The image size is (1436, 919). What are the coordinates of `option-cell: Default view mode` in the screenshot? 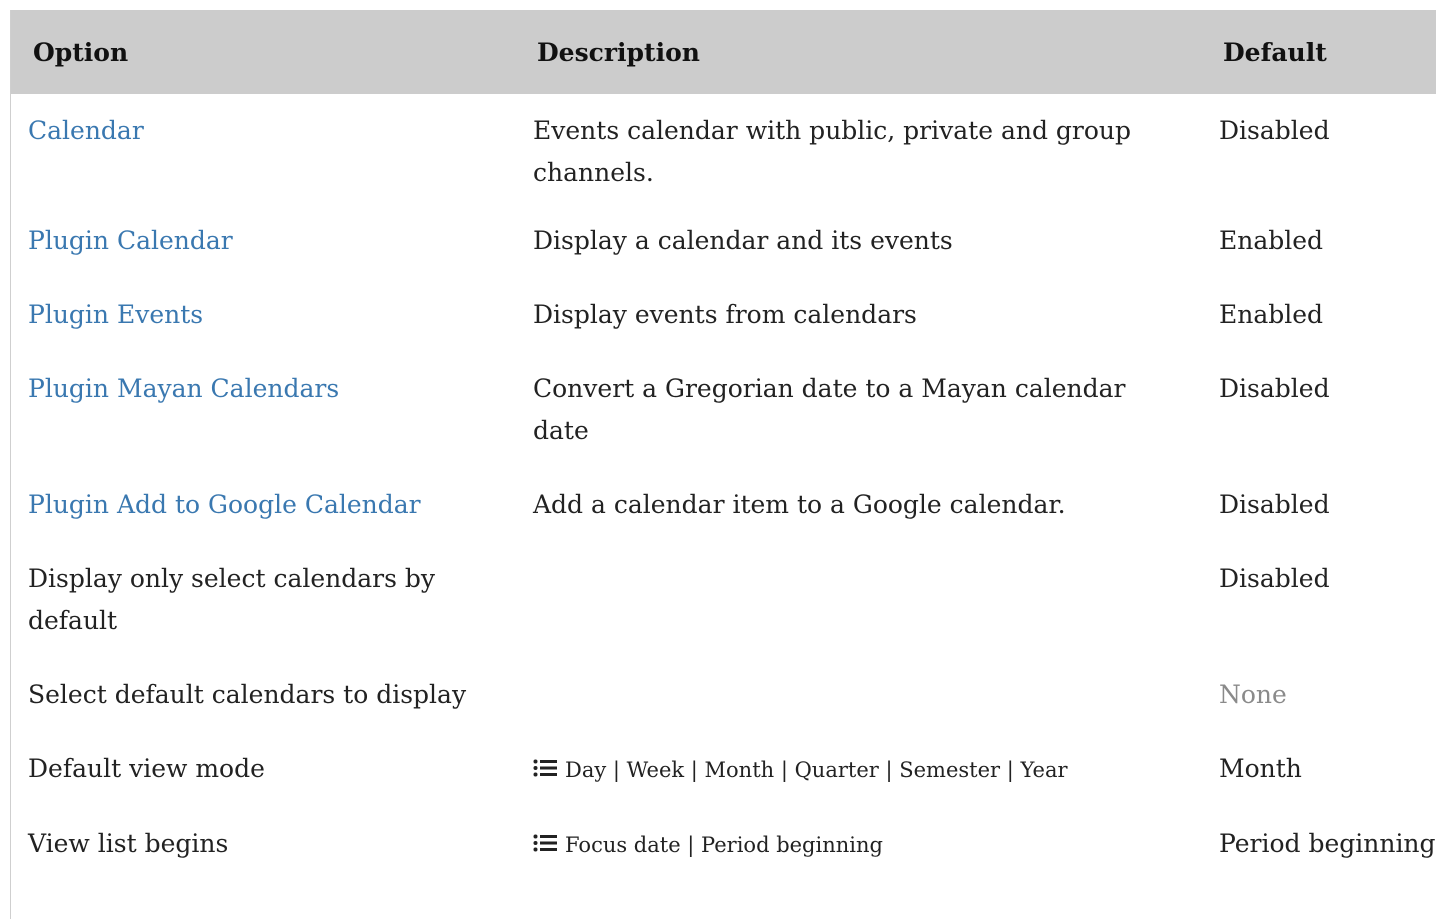 It's located at (146, 768).